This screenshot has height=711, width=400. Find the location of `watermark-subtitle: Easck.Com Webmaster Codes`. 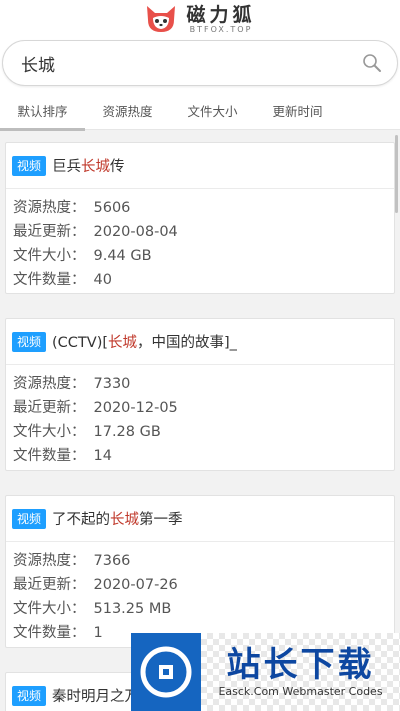

watermark-subtitle: Easck.Com Webmaster Codes is located at coordinates (300, 691).